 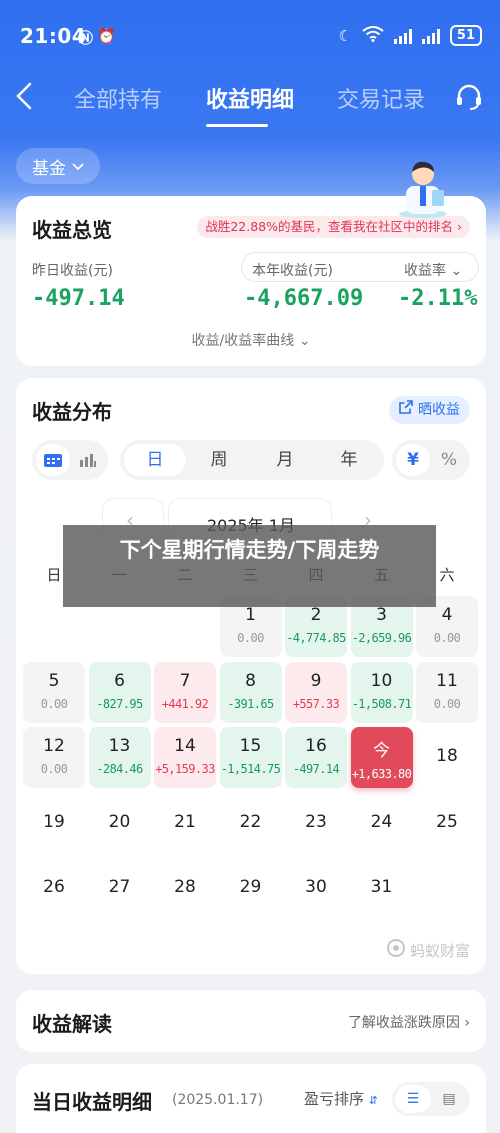 What do you see at coordinates (185, 769) in the screenshot?
I see `calendar-day-earnings: +5,159.33` at bounding box center [185, 769].